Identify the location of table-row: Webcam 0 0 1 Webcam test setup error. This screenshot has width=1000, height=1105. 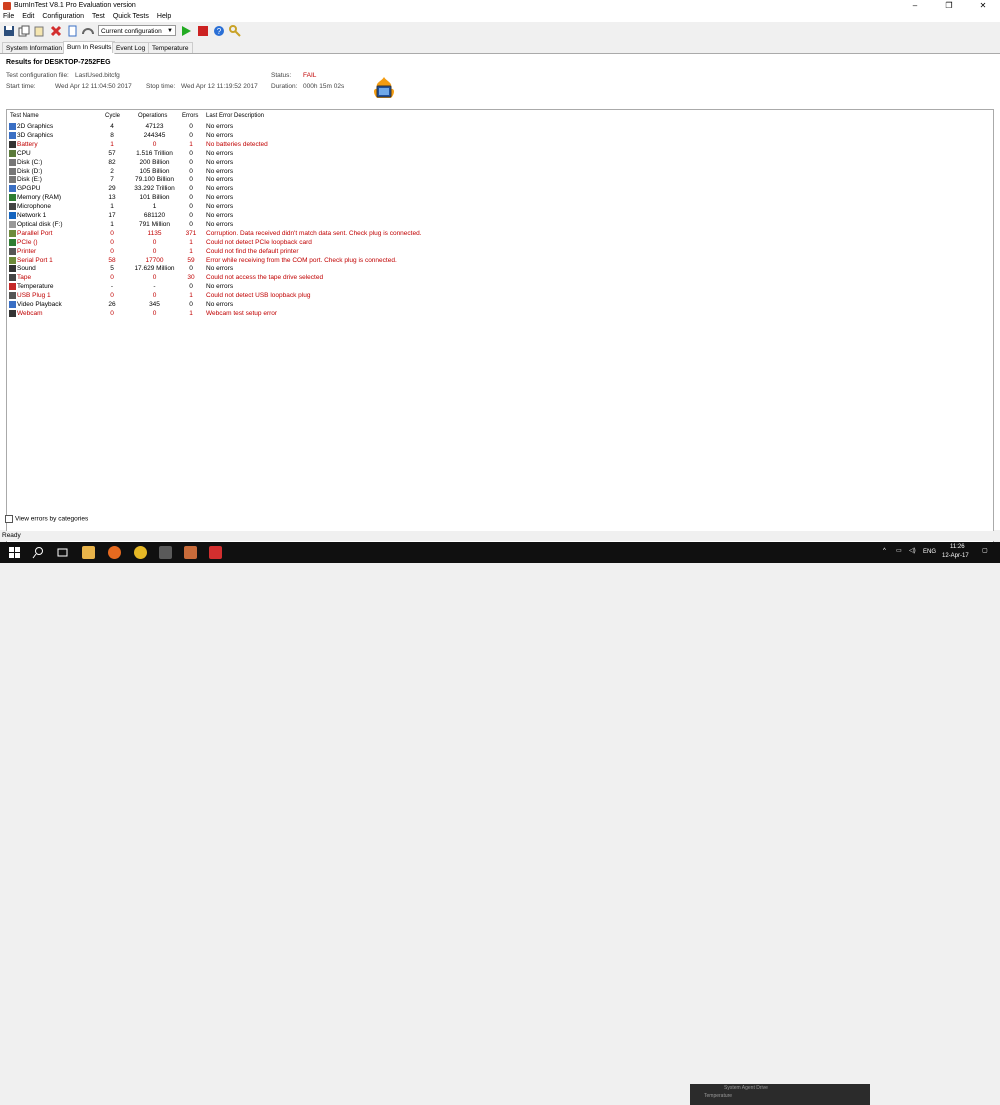
(500, 313).